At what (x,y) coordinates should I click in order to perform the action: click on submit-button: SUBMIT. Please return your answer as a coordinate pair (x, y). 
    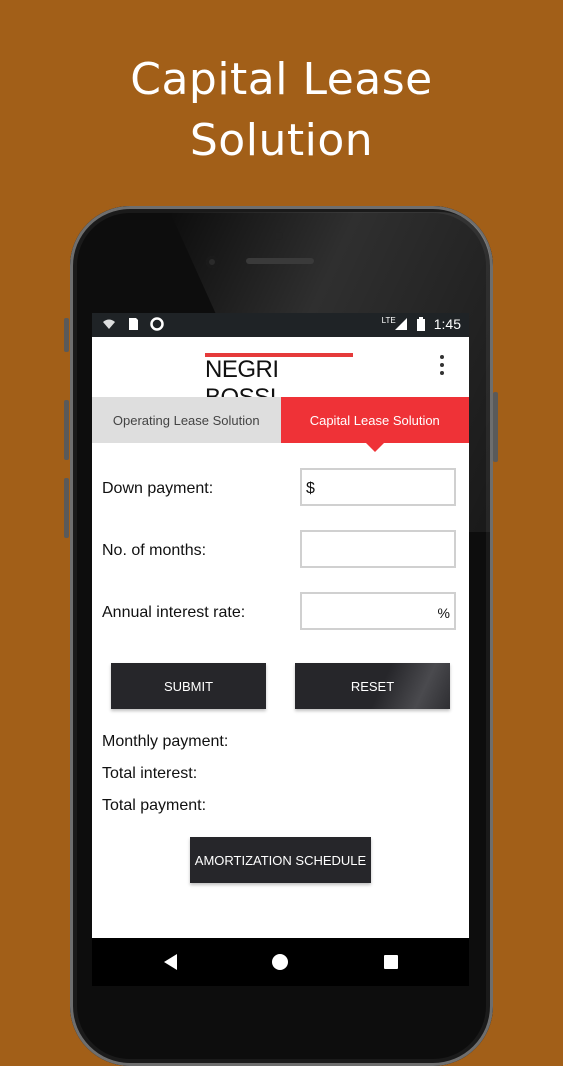
    Looking at the image, I should click on (188, 686).